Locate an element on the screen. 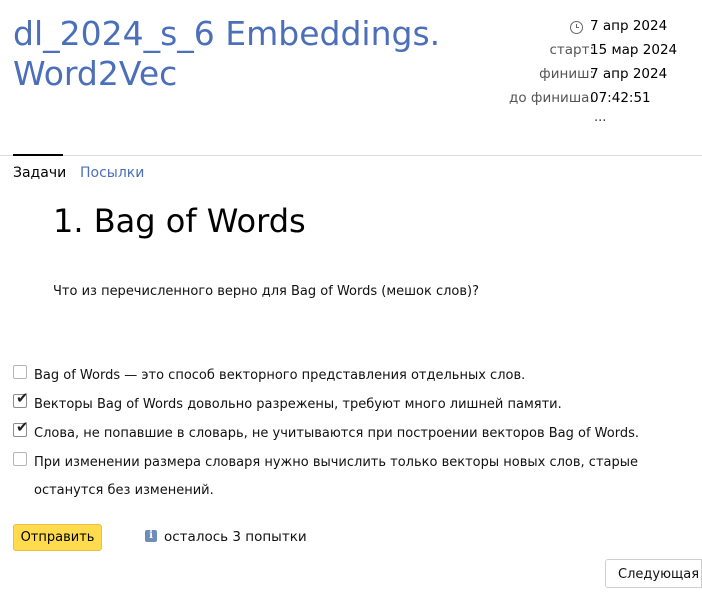 This screenshot has height=607, width=702. remaining-label: до финиша: is located at coordinates (551, 98).